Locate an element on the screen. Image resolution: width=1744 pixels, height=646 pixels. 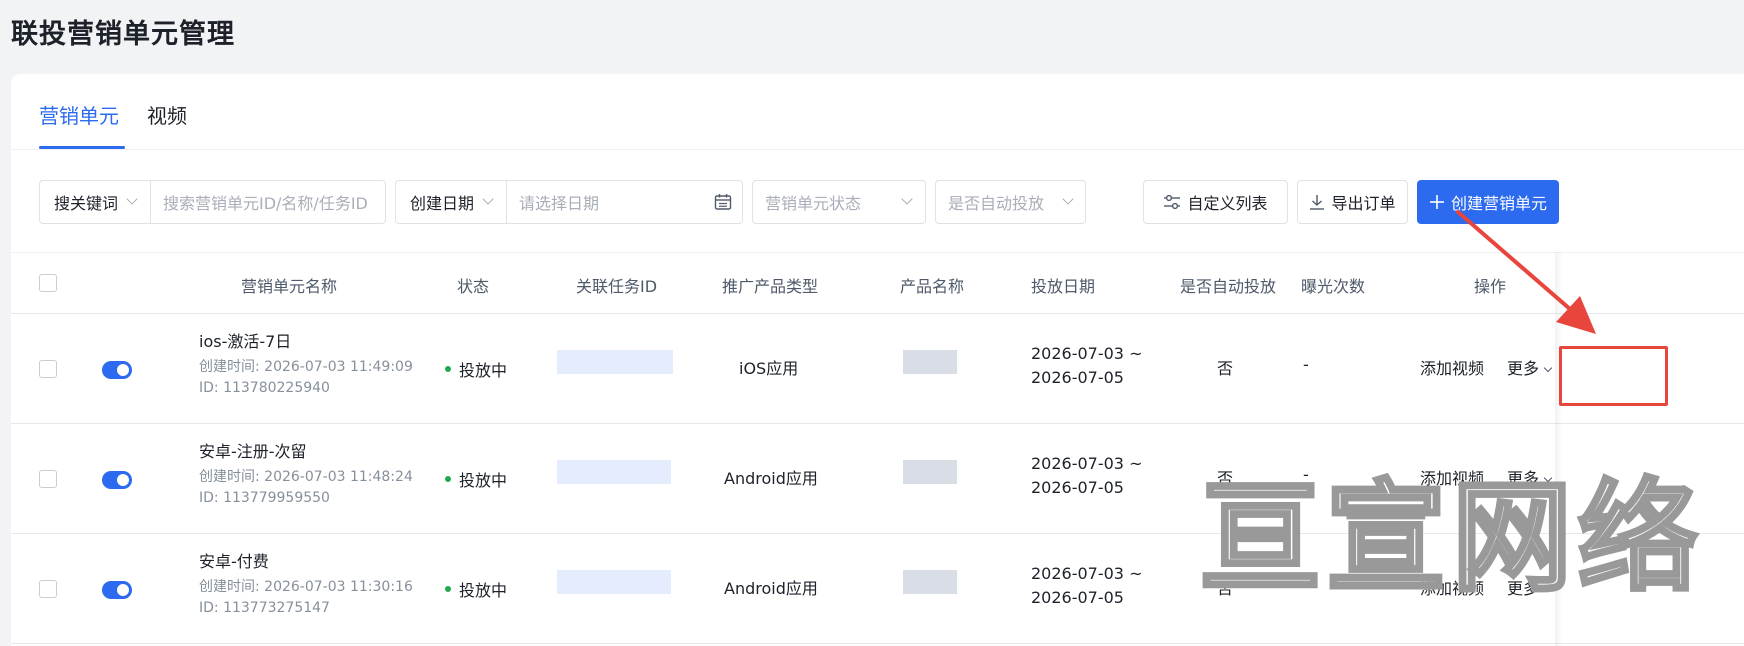
annotation-highlight-box is located at coordinates (1613, 376).